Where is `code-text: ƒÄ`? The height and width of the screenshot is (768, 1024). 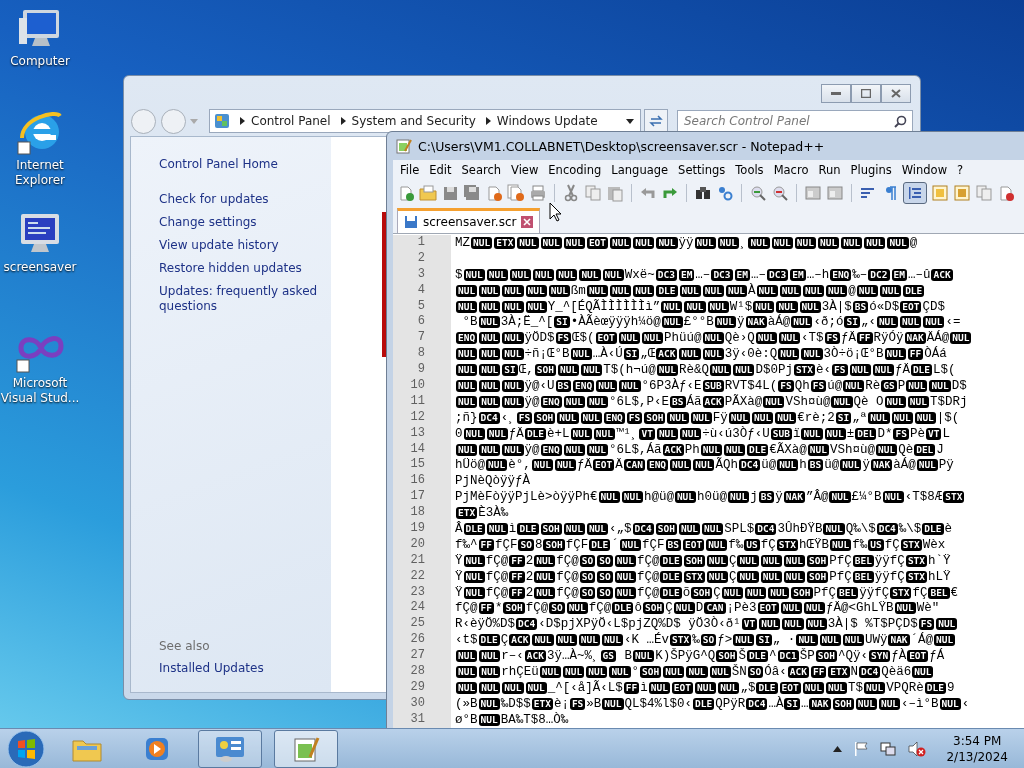
code-text: ƒÄ is located at coordinates (585, 465).